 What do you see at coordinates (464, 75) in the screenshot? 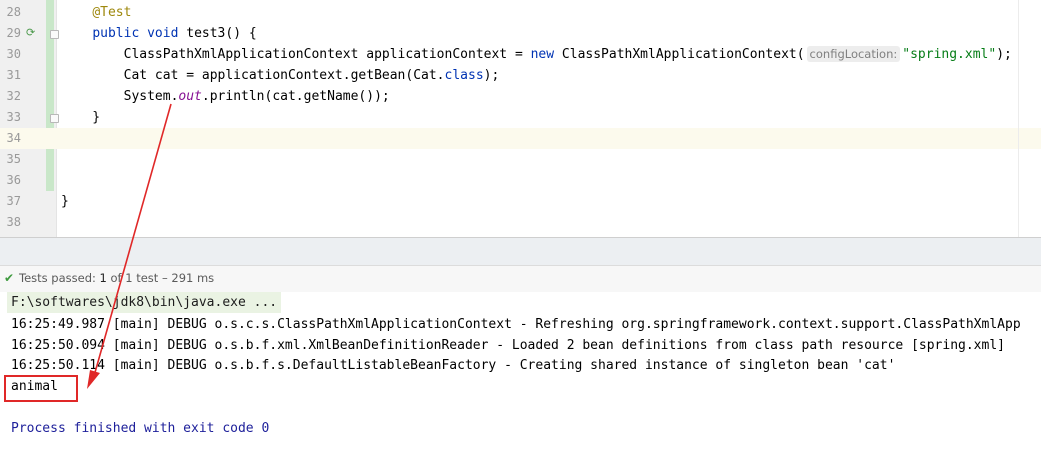
I see `code-token: class` at bounding box center [464, 75].